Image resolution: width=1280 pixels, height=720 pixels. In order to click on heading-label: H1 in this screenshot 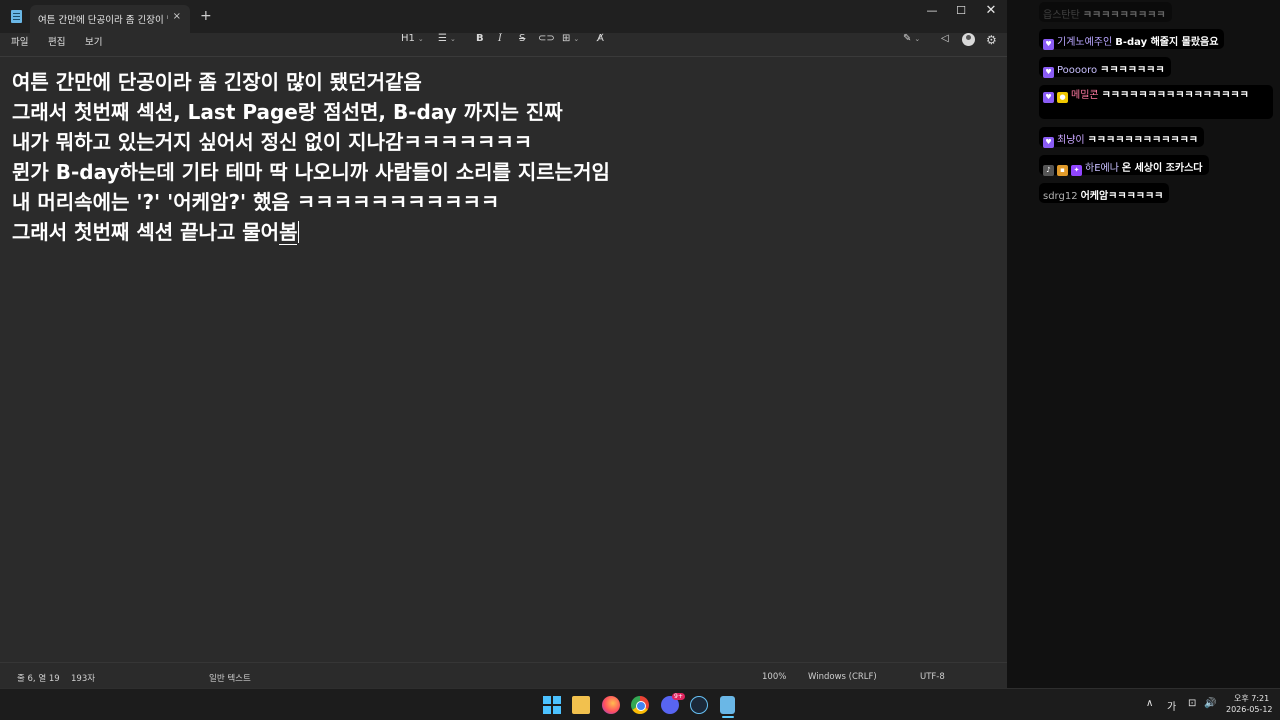, I will do `click(408, 38)`.